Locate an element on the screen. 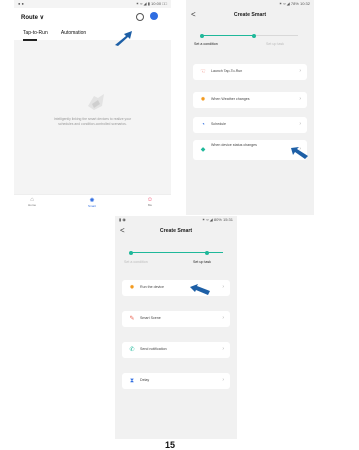 The image size is (359, 450). nav-smart: ✺ Smart is located at coordinates (92, 202).